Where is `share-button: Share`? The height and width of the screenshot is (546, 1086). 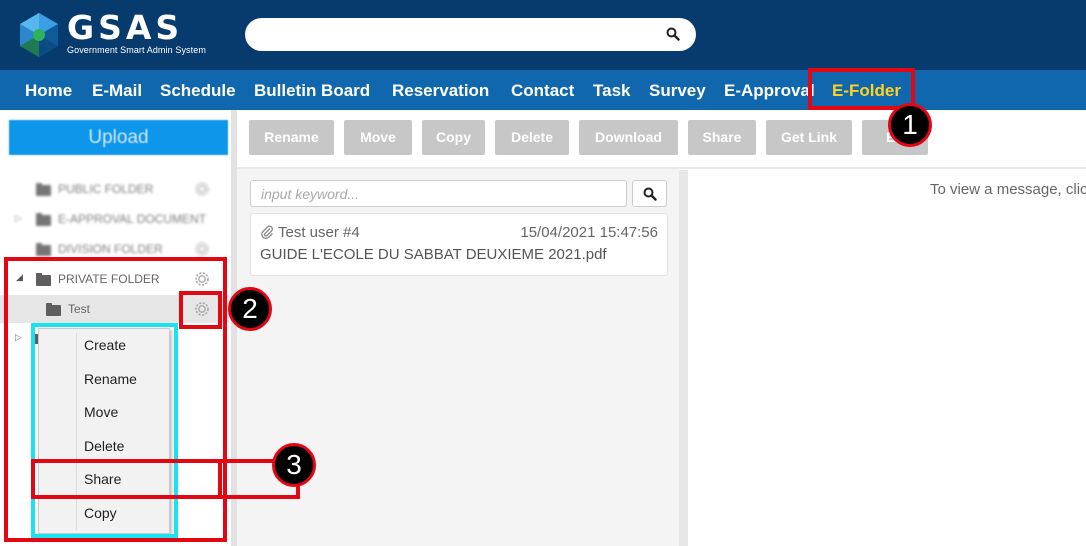
share-button: Share is located at coordinates (722, 137).